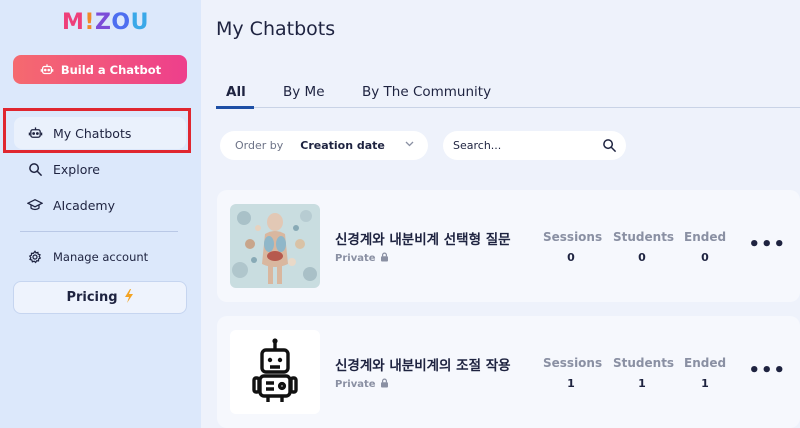 Image resolution: width=800 pixels, height=428 pixels. What do you see at coordinates (92, 297) in the screenshot?
I see `pricing-label: Pricing` at bounding box center [92, 297].